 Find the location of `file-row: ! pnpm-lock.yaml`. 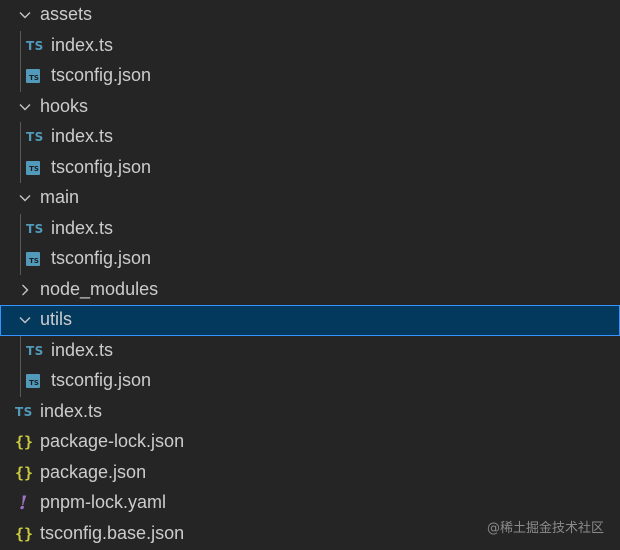

file-row: ! pnpm-lock.yaml is located at coordinates (310, 503).